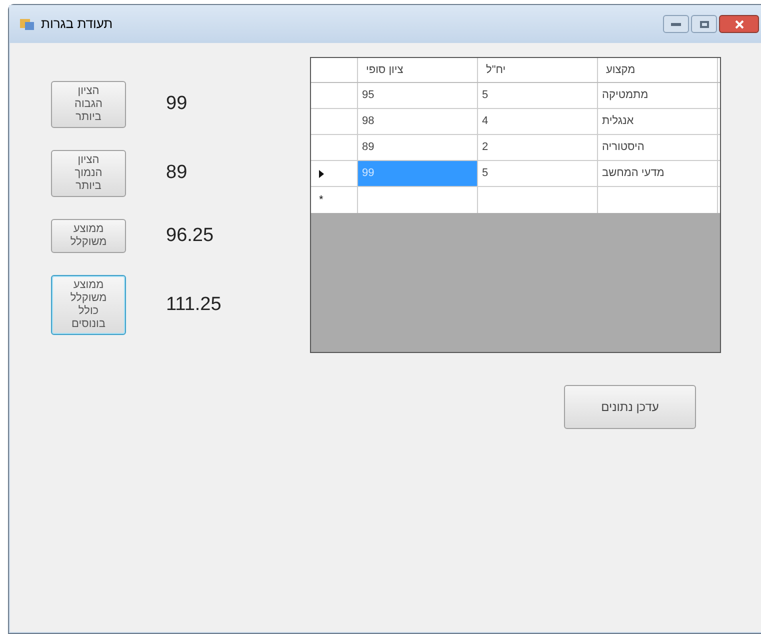 The image size is (761, 634). I want to click on stat-value: 89, so click(177, 173).